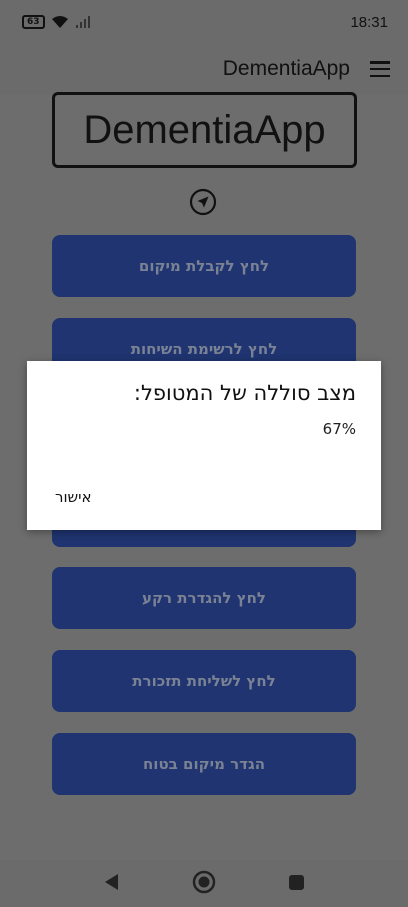 This screenshot has width=408, height=907. I want to click on dialog-title: מצב סוללה של המטופל:, so click(244, 393).